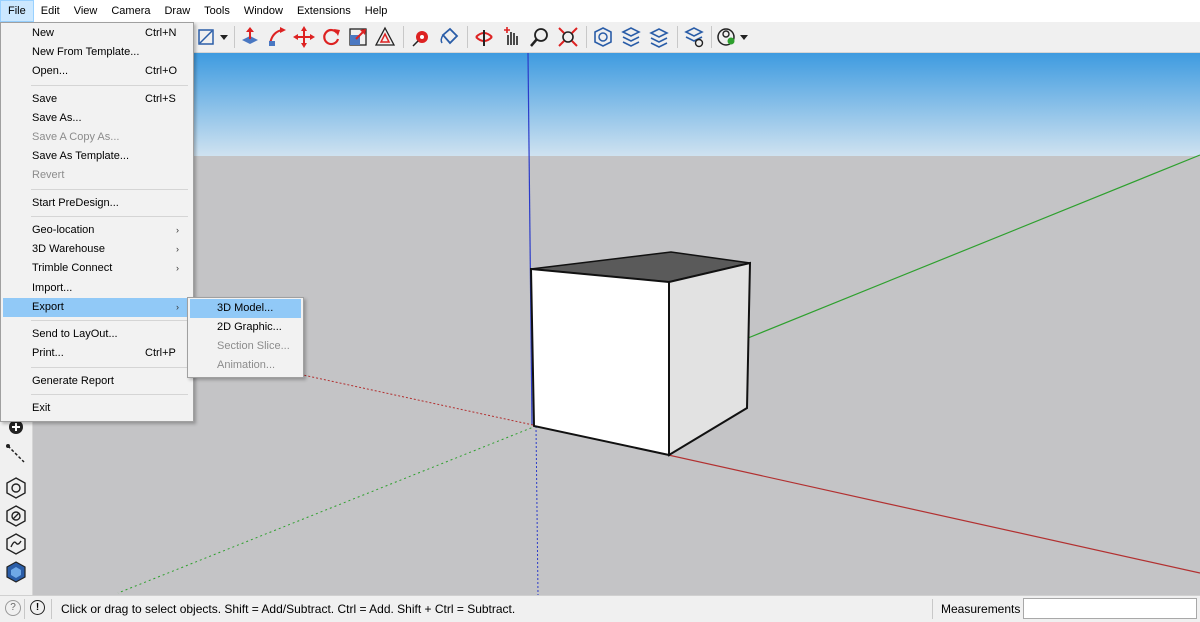  What do you see at coordinates (1110, 608) in the screenshot?
I see `measurements-input` at bounding box center [1110, 608].